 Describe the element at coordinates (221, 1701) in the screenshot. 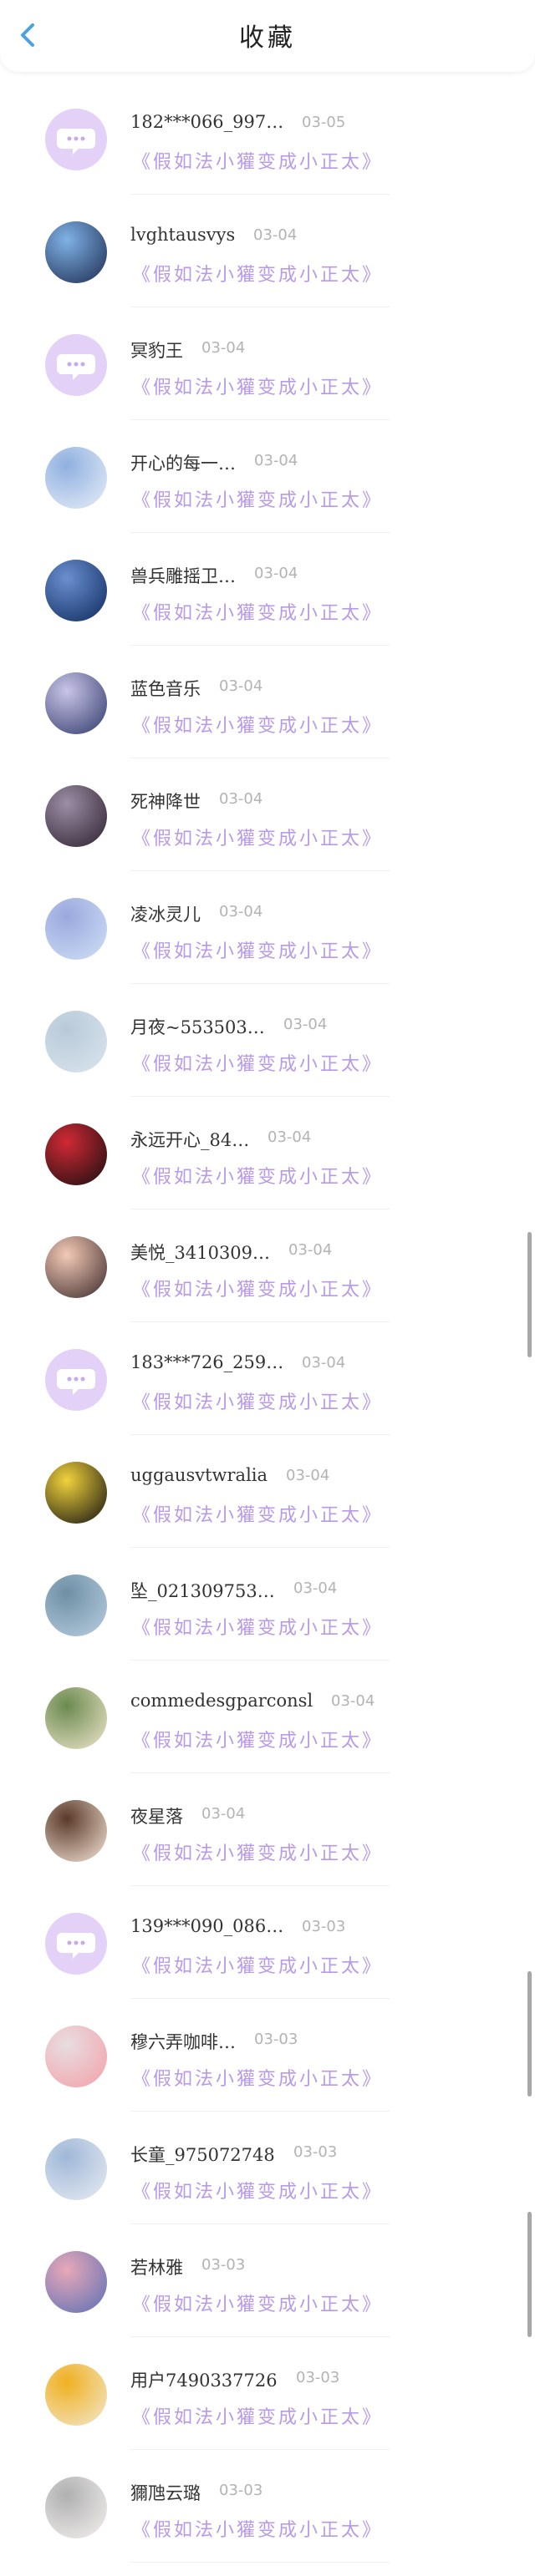

I see `user-name: commedesgparconsl` at that location.